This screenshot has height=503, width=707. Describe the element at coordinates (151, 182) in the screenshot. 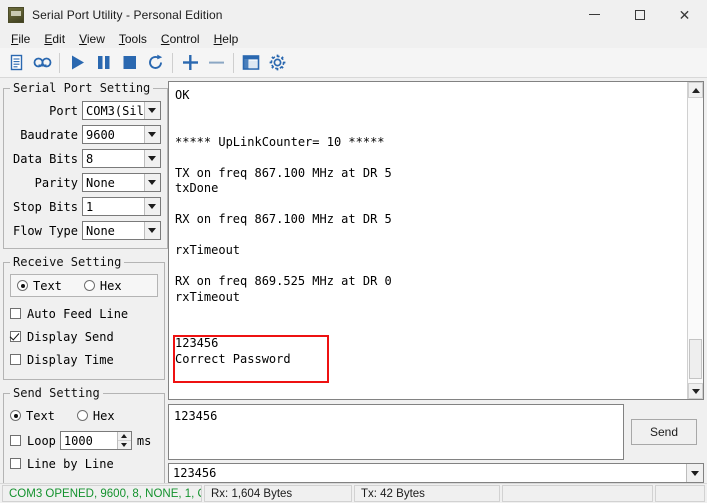

I see `parity-dropdown-arrow` at that location.